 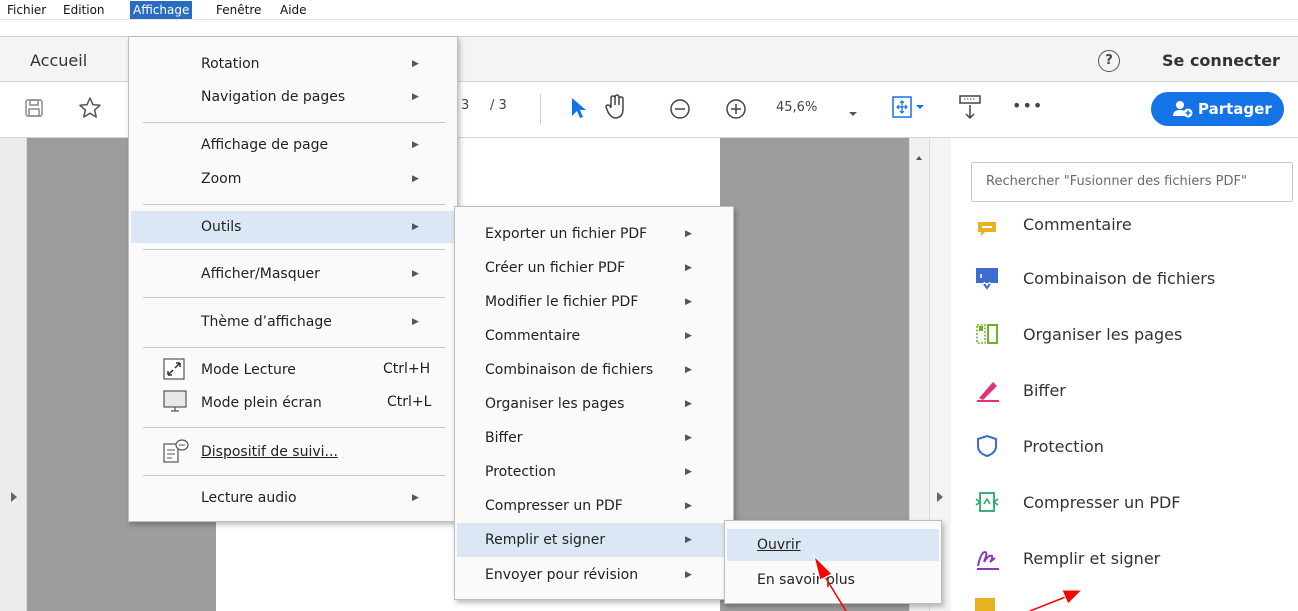 What do you see at coordinates (1056, 600) in the screenshot?
I see `annotation-arrow-panel` at bounding box center [1056, 600].